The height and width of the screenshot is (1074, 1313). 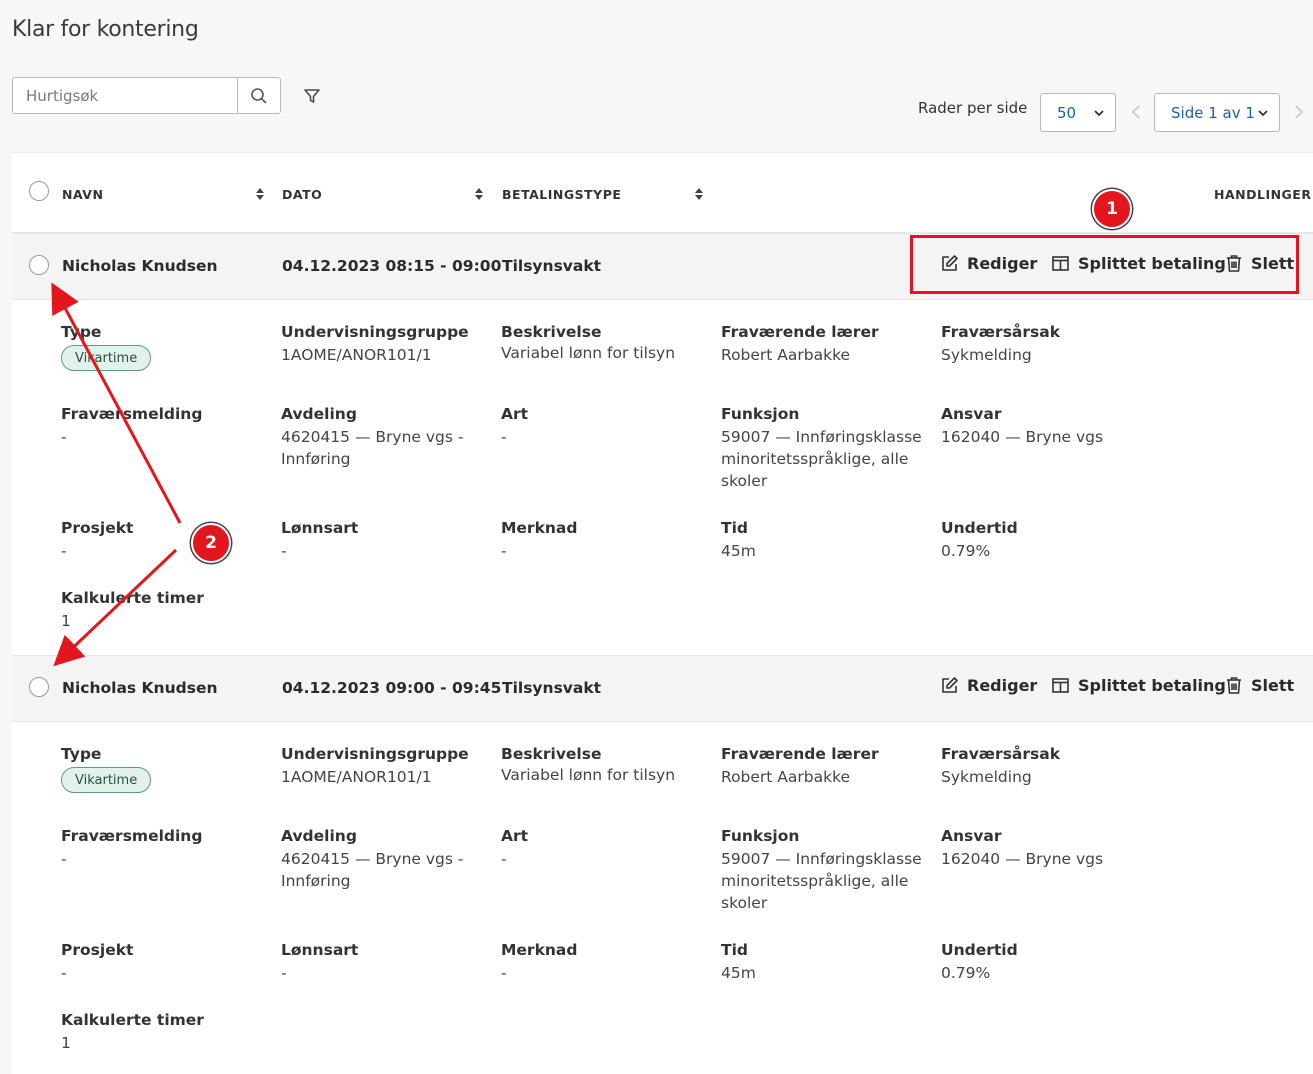 I want to click on search-icon, so click(x=259, y=95).